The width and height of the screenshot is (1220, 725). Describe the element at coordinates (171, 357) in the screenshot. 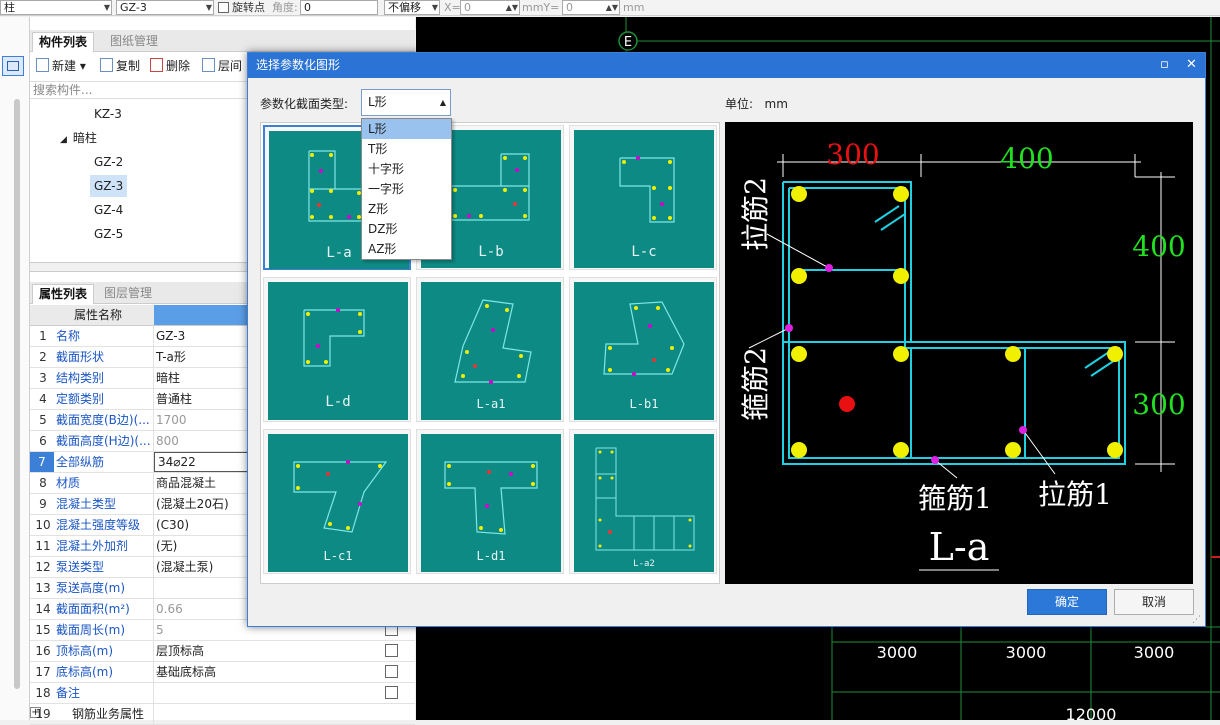

I see `property-value: T-a形` at that location.